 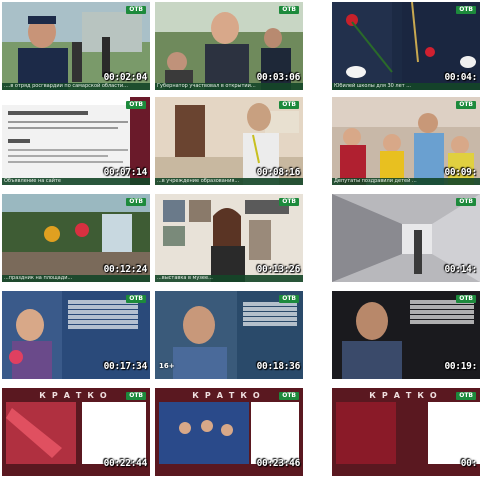 I want to click on thumbnail-4: OTB 00:07:14 Объявление на сайте, so click(x=76, y=141).